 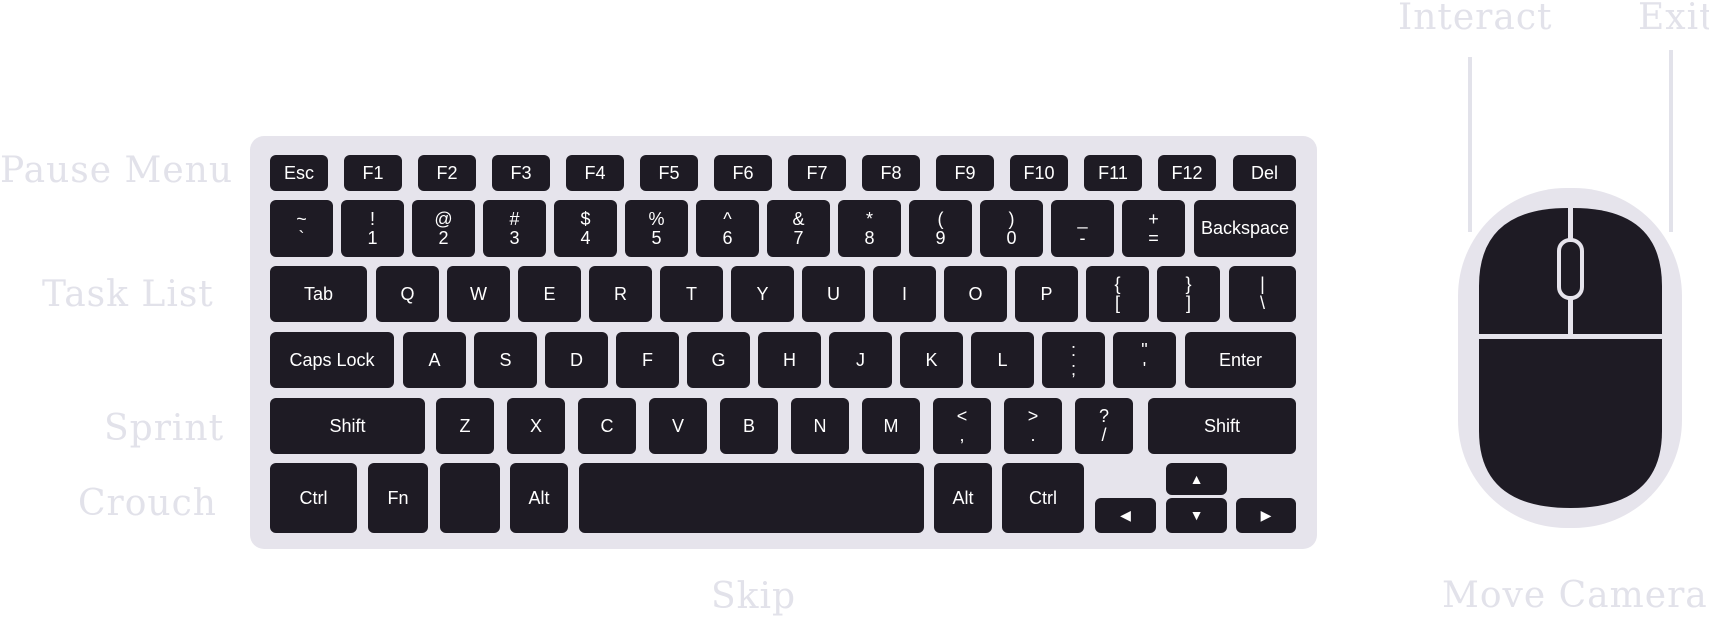 What do you see at coordinates (1011, 228) in the screenshot?
I see `key-0: ) 0` at bounding box center [1011, 228].